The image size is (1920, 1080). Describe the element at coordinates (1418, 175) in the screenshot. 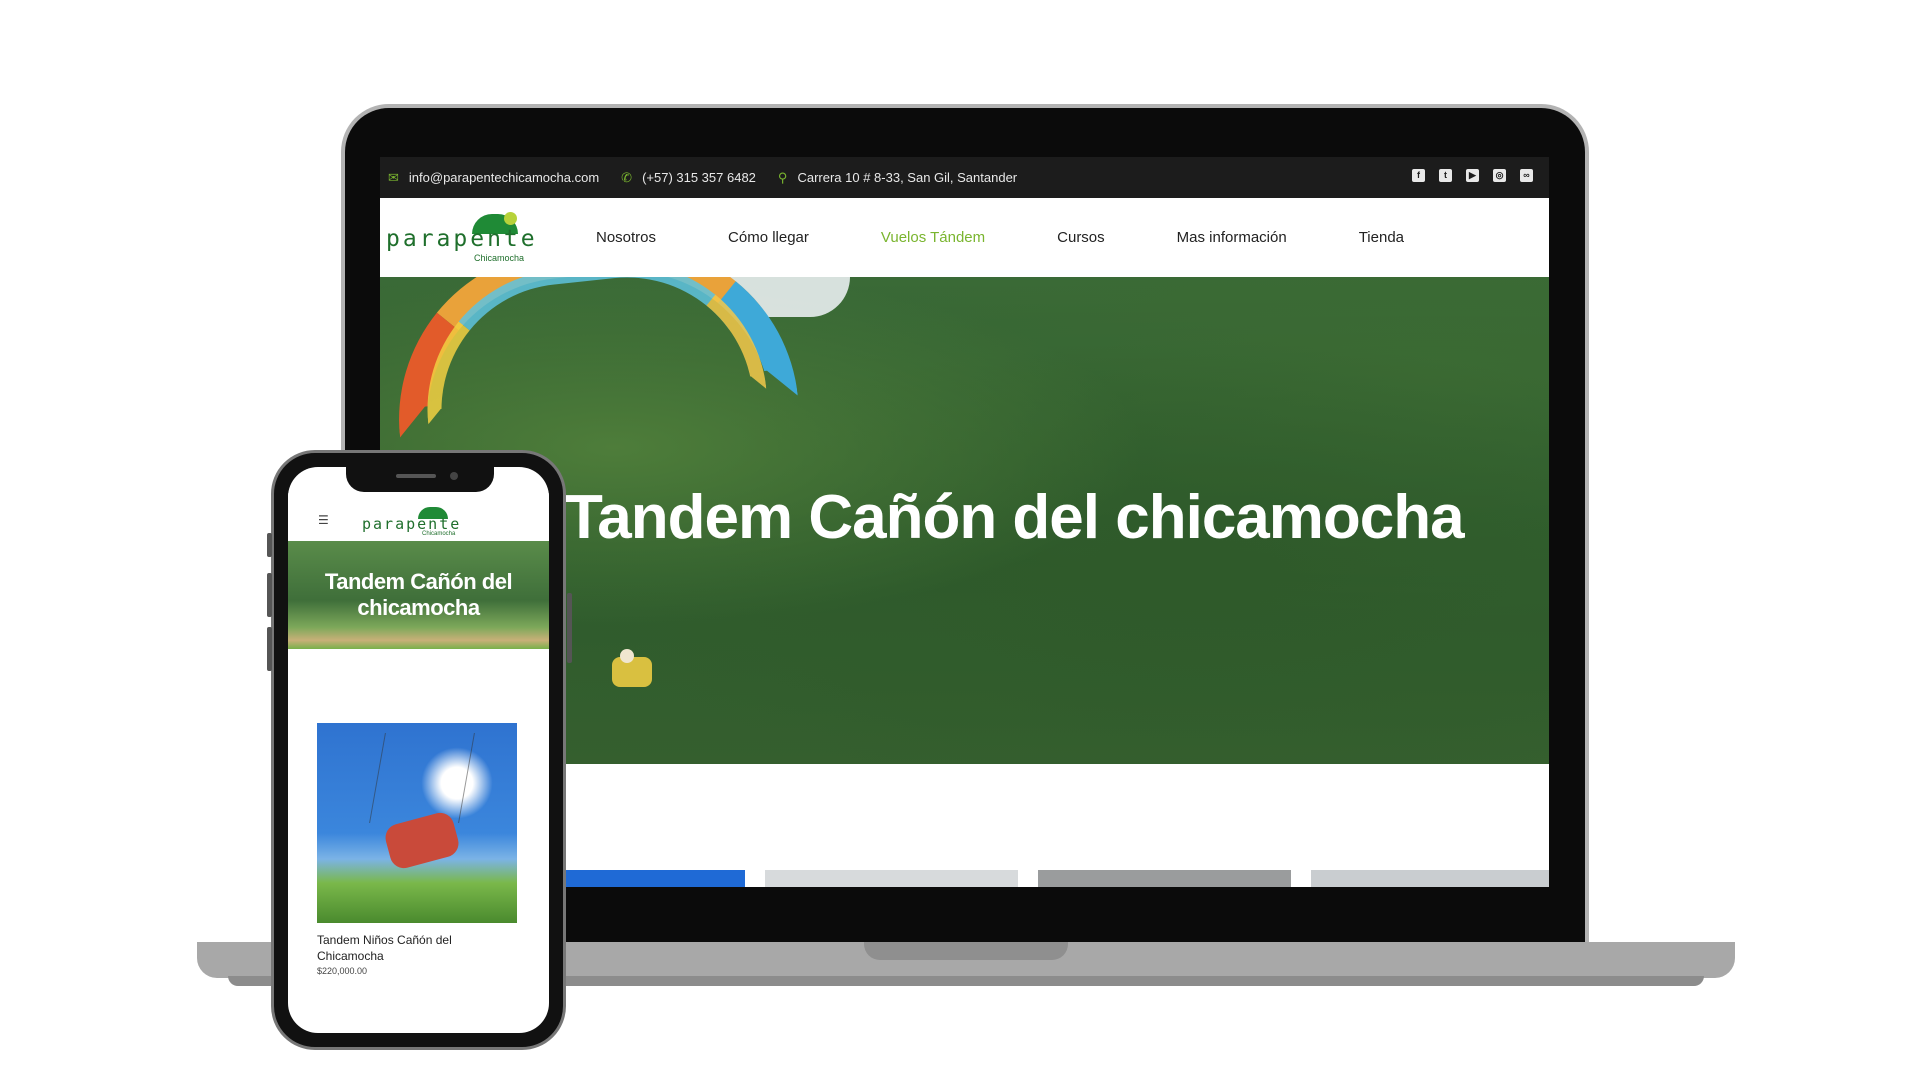

I see `facebook-icon: f` at that location.